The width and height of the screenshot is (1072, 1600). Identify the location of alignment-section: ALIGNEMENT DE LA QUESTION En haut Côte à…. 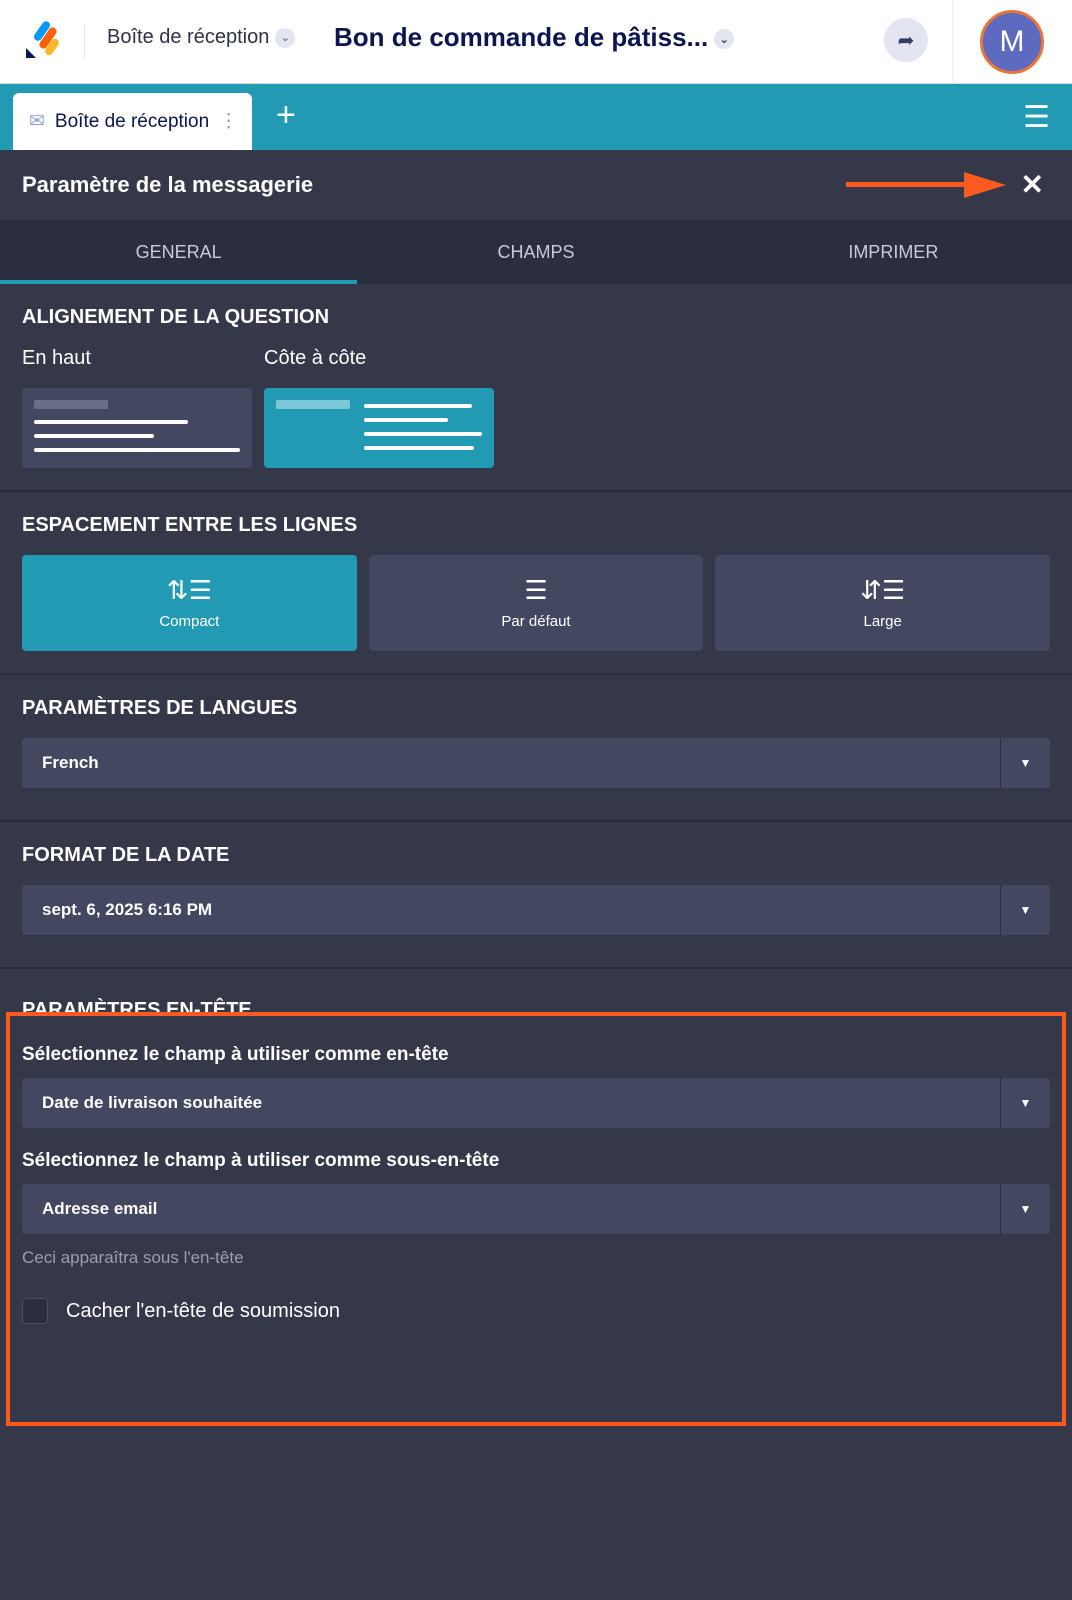
(536, 388).